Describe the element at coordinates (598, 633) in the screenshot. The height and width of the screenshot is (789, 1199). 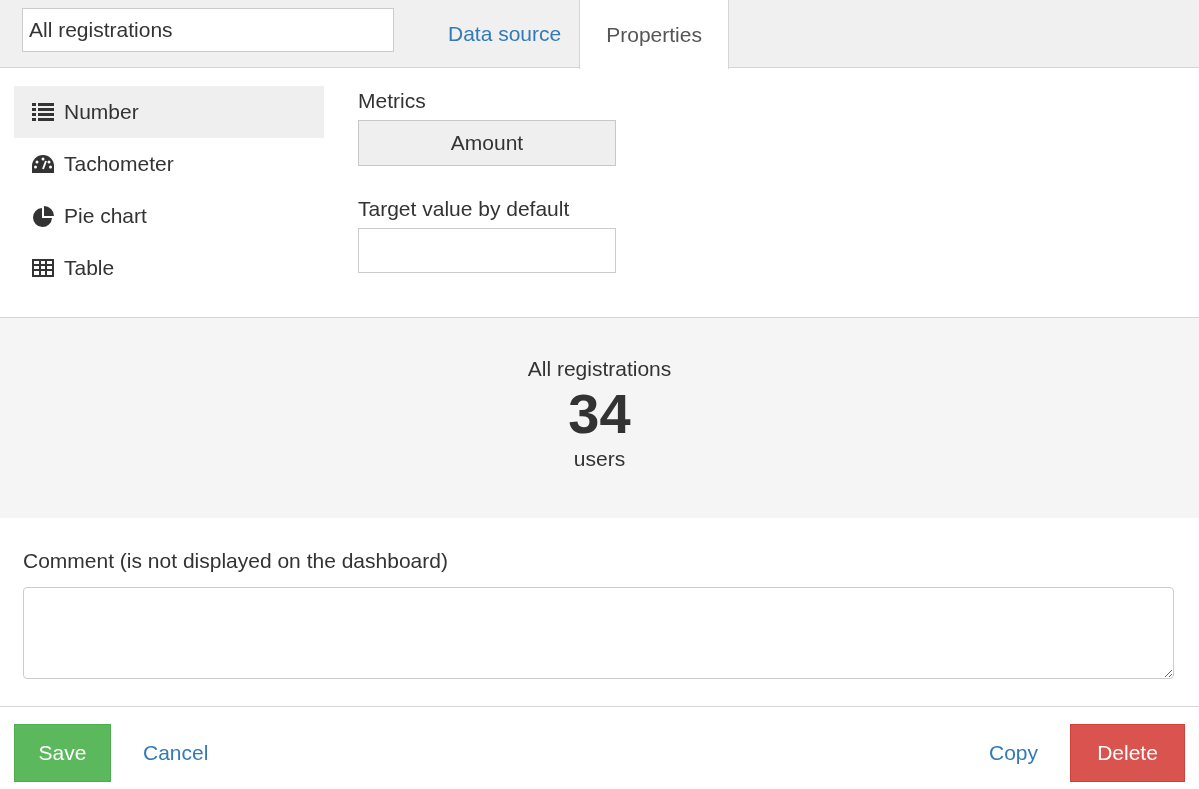
I see `comment-field` at that location.